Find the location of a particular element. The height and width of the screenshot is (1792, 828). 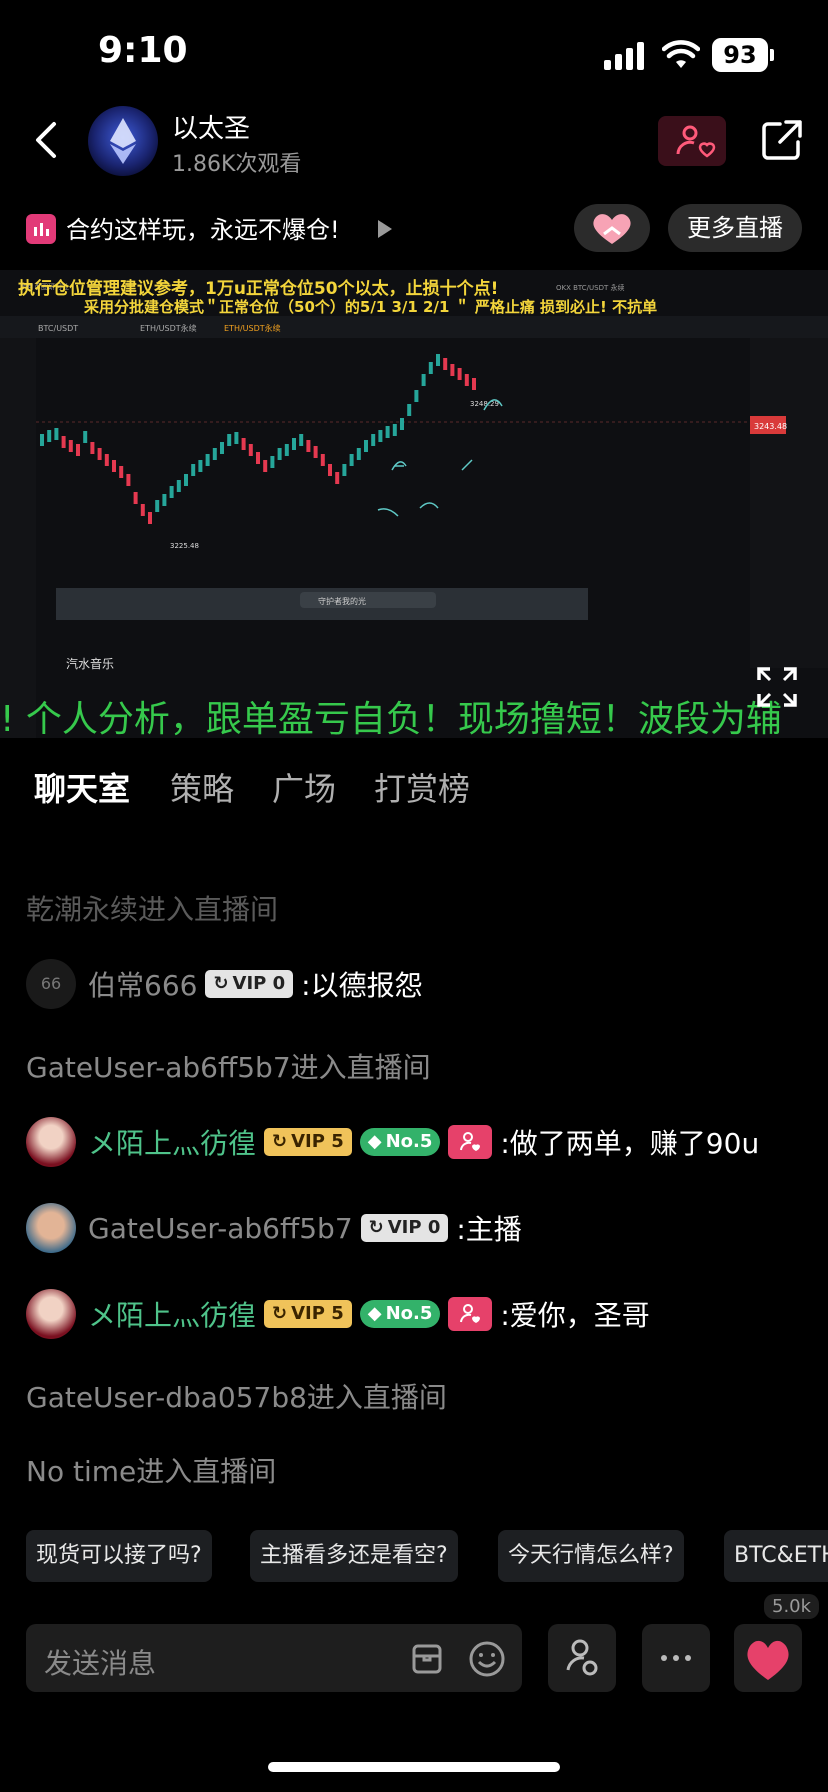

quick-reply-chip: BTC&ETH is located at coordinates (776, 1556).